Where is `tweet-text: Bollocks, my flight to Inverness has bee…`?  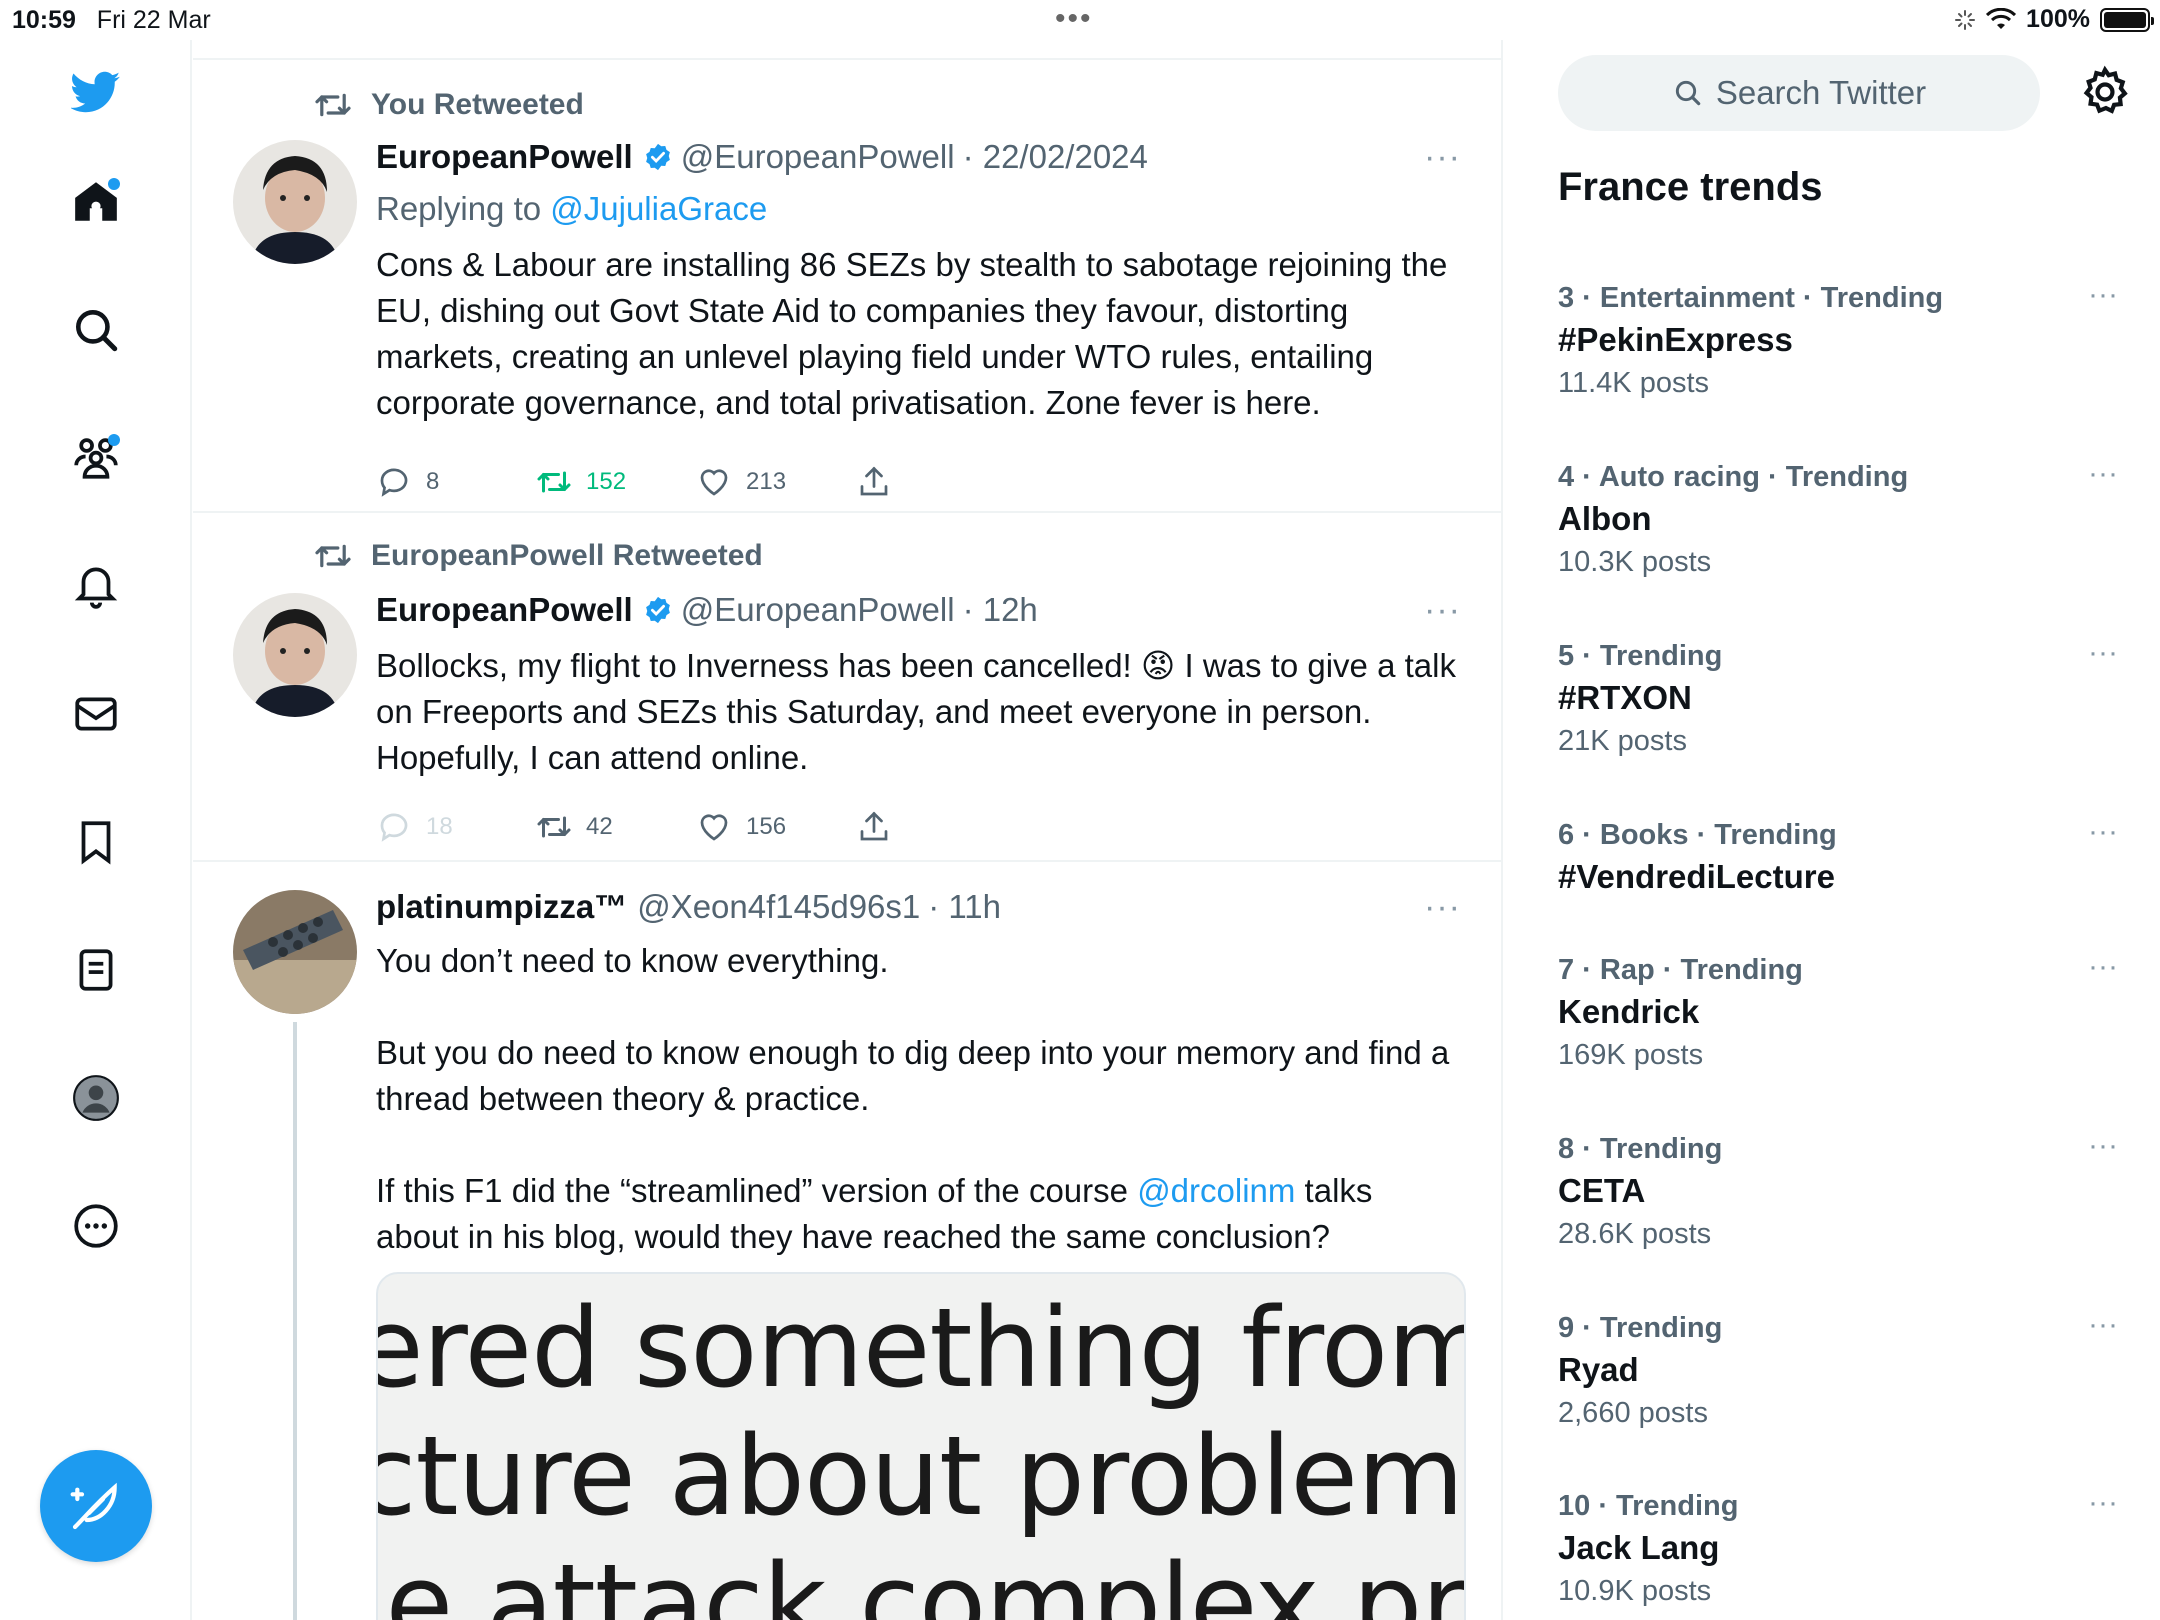 tweet-text: Bollocks, my flight to Inverness has bee… is located at coordinates (921, 711).